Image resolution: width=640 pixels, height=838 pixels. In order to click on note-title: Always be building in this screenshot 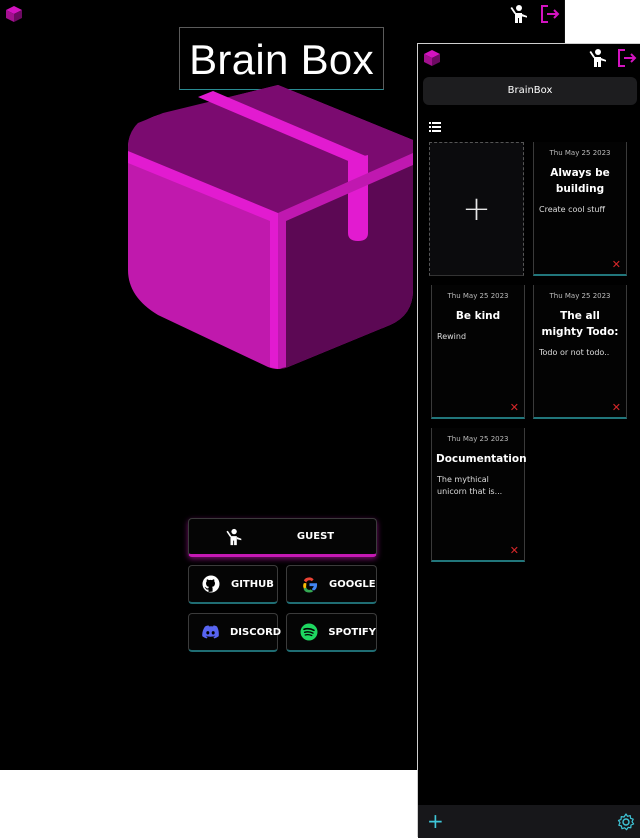, I will do `click(580, 181)`.